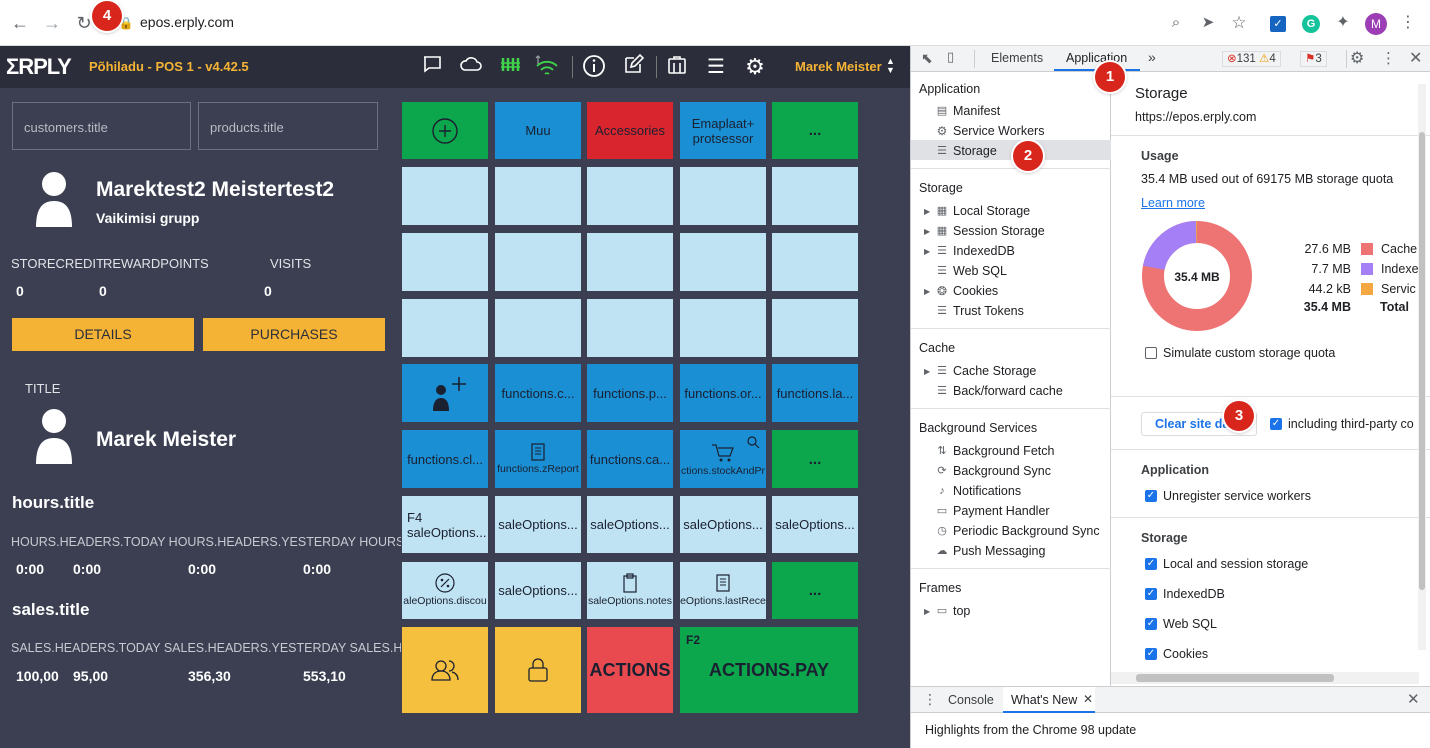  Describe the element at coordinates (838, 66) in the screenshot. I see `pos-user-name: Marek Meister` at that location.